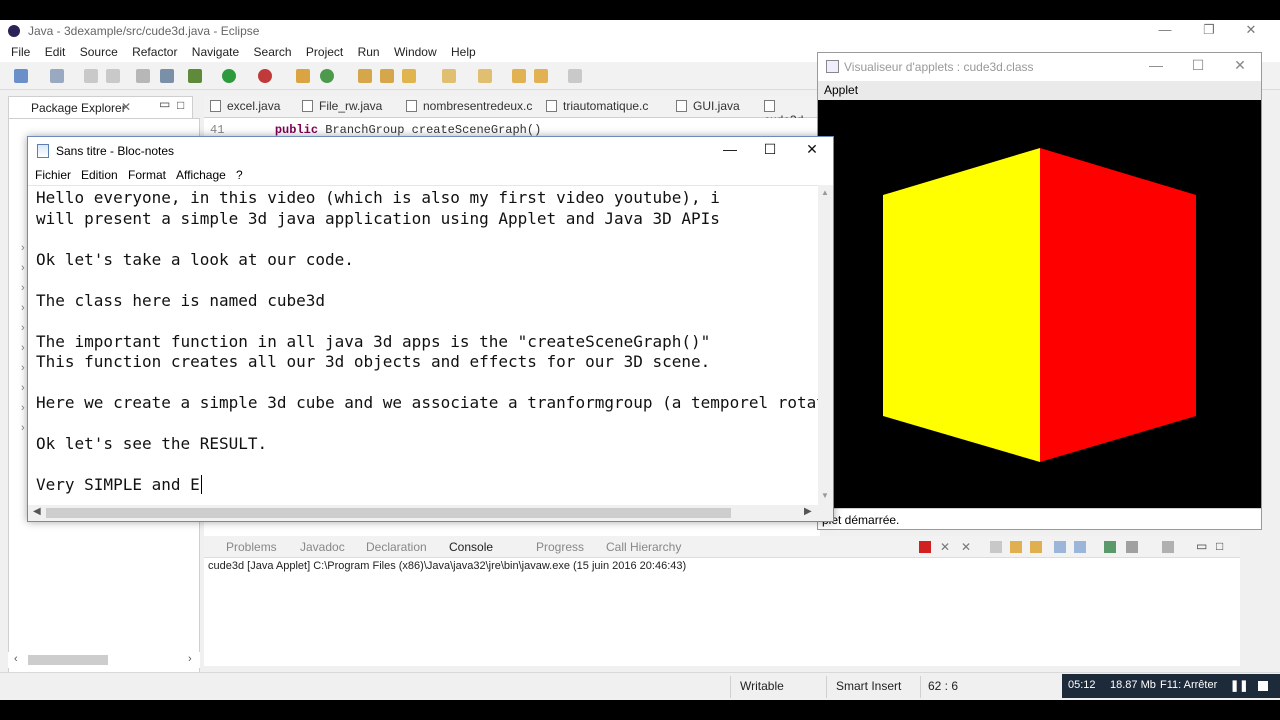  Describe the element at coordinates (115, 151) in the screenshot. I see `notepad-title: Sans titre - Bloc-notes` at that location.